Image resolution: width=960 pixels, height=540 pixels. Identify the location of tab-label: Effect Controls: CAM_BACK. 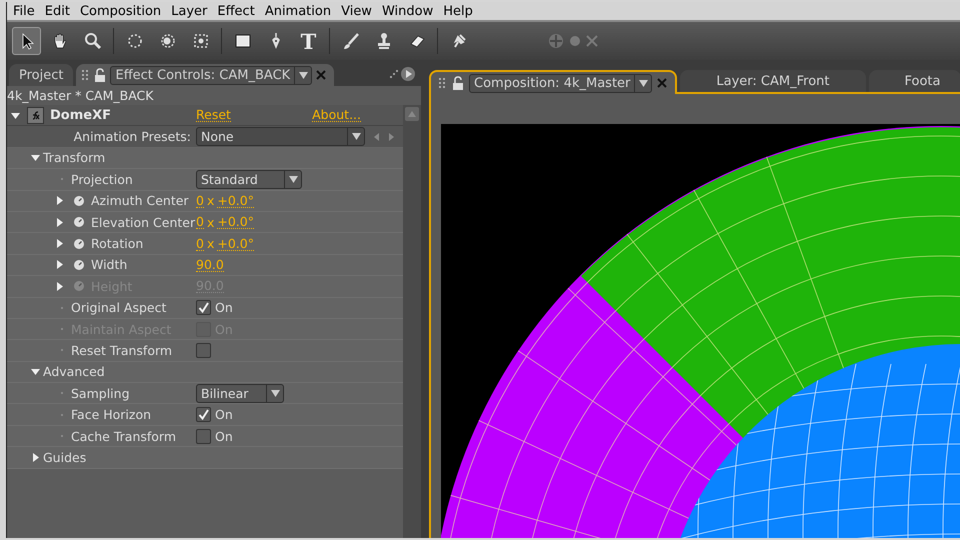
(202, 75).